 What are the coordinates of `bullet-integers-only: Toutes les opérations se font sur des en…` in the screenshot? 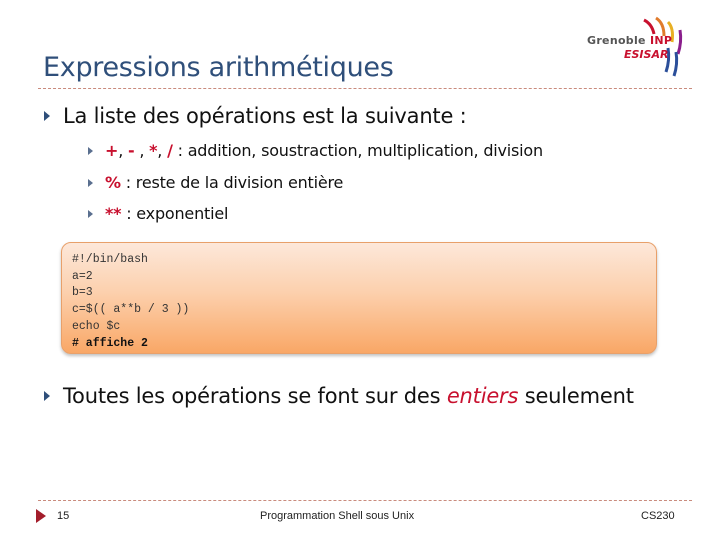 It's located at (339, 396).